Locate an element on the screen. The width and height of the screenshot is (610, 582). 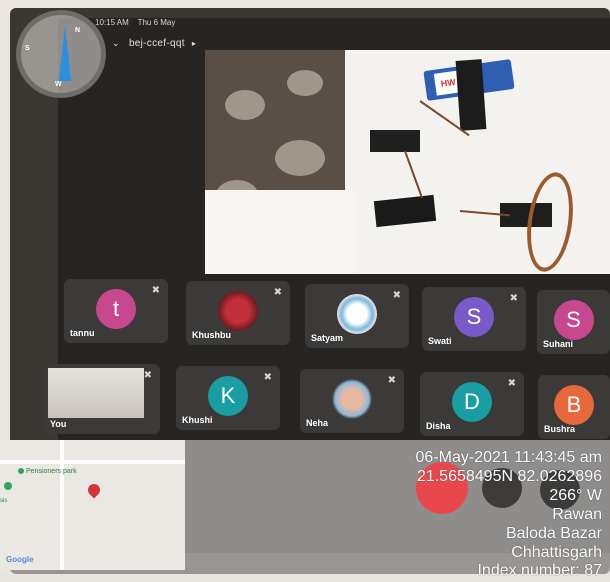
participant-name: Disha is located at coordinates (438, 426).